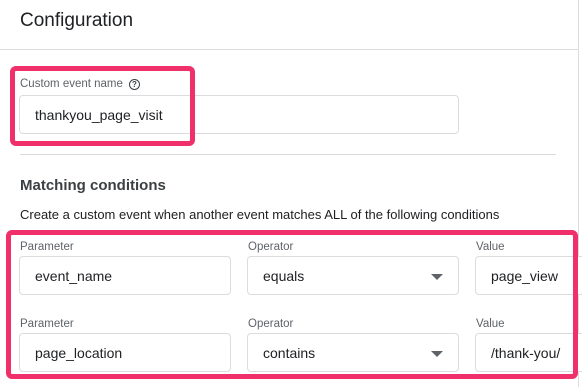 The height and width of the screenshot is (387, 582). What do you see at coordinates (134, 84) in the screenshot?
I see `help-circle-icon: ?` at bounding box center [134, 84].